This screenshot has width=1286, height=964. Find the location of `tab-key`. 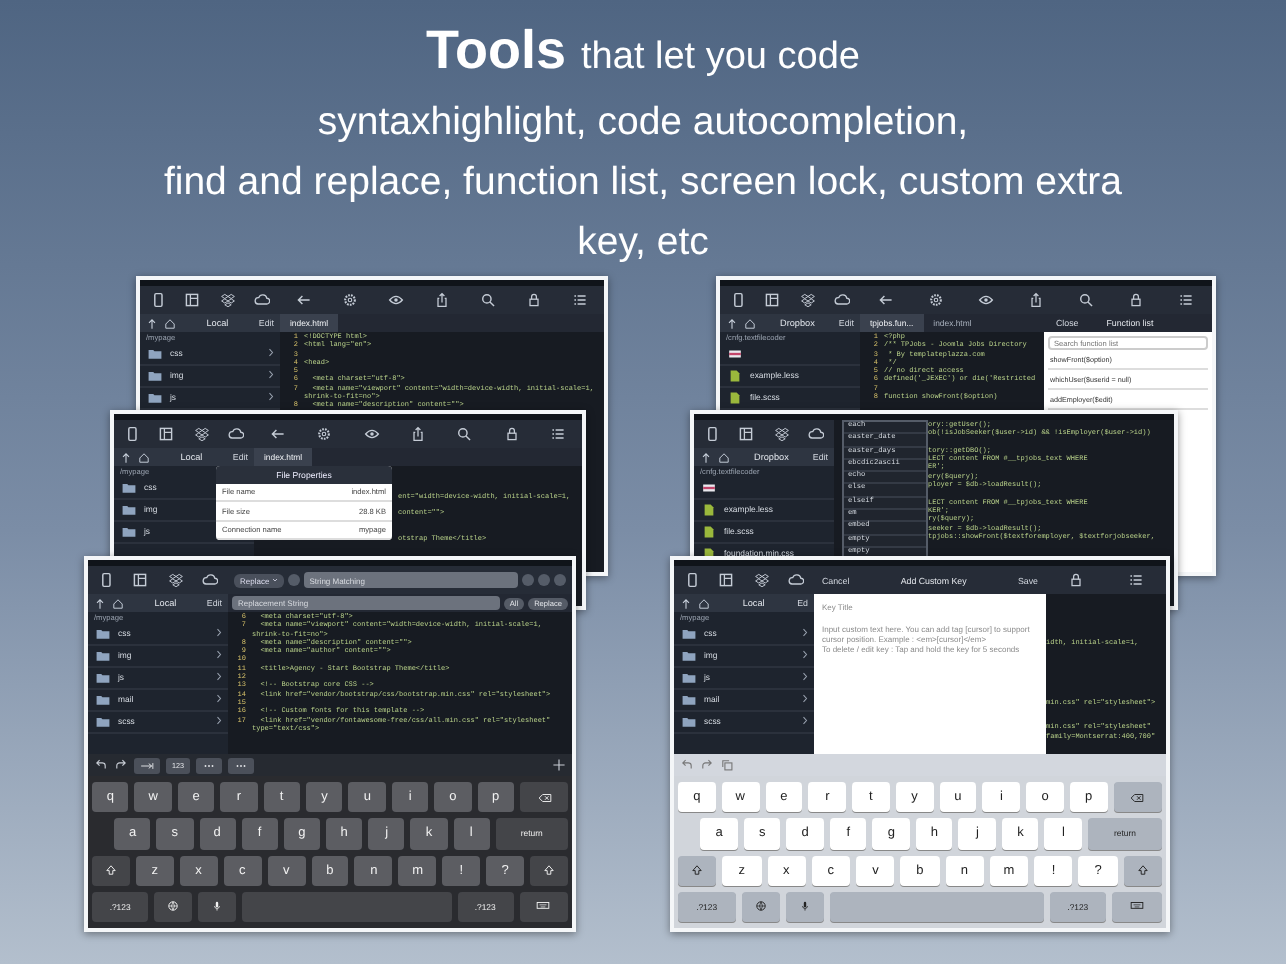

tab-key is located at coordinates (147, 765).